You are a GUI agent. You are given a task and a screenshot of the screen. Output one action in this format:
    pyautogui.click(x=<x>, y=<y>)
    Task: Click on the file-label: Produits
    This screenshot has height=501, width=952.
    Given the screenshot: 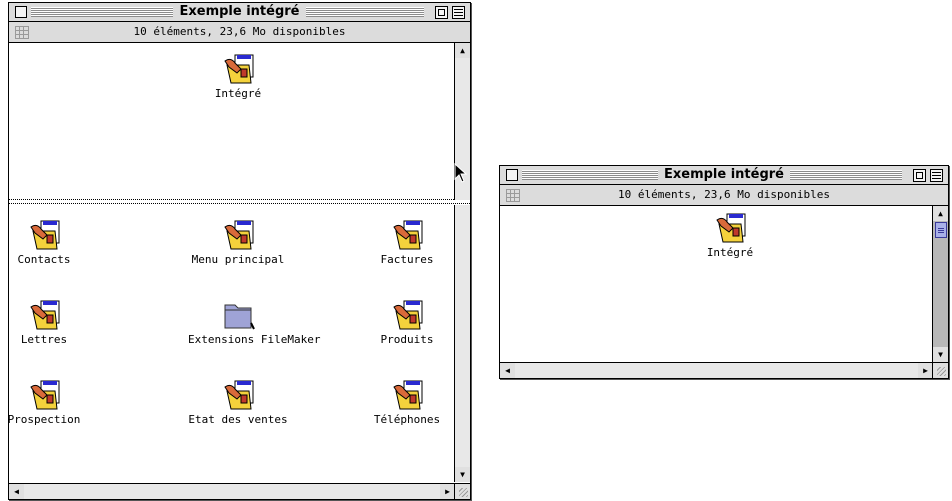 What is the action you would take?
    pyautogui.click(x=407, y=339)
    